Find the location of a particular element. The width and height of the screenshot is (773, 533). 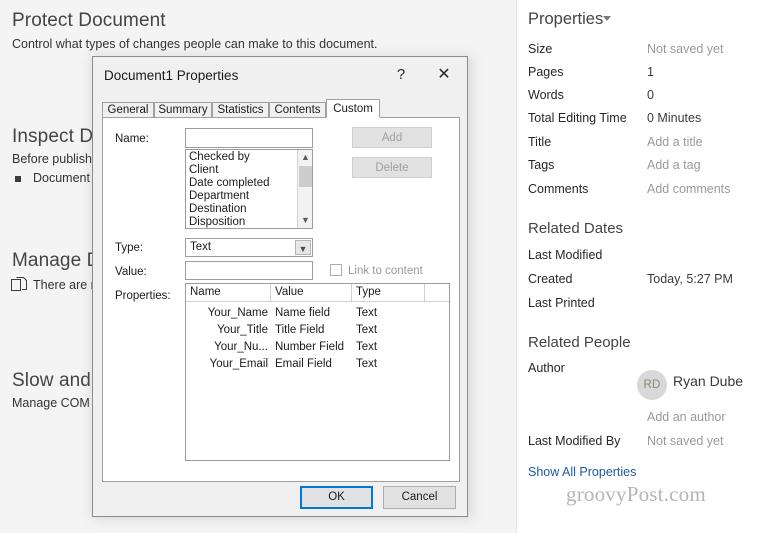

section-subtitle-inspect-document: Before publishin is located at coordinates (57, 159).